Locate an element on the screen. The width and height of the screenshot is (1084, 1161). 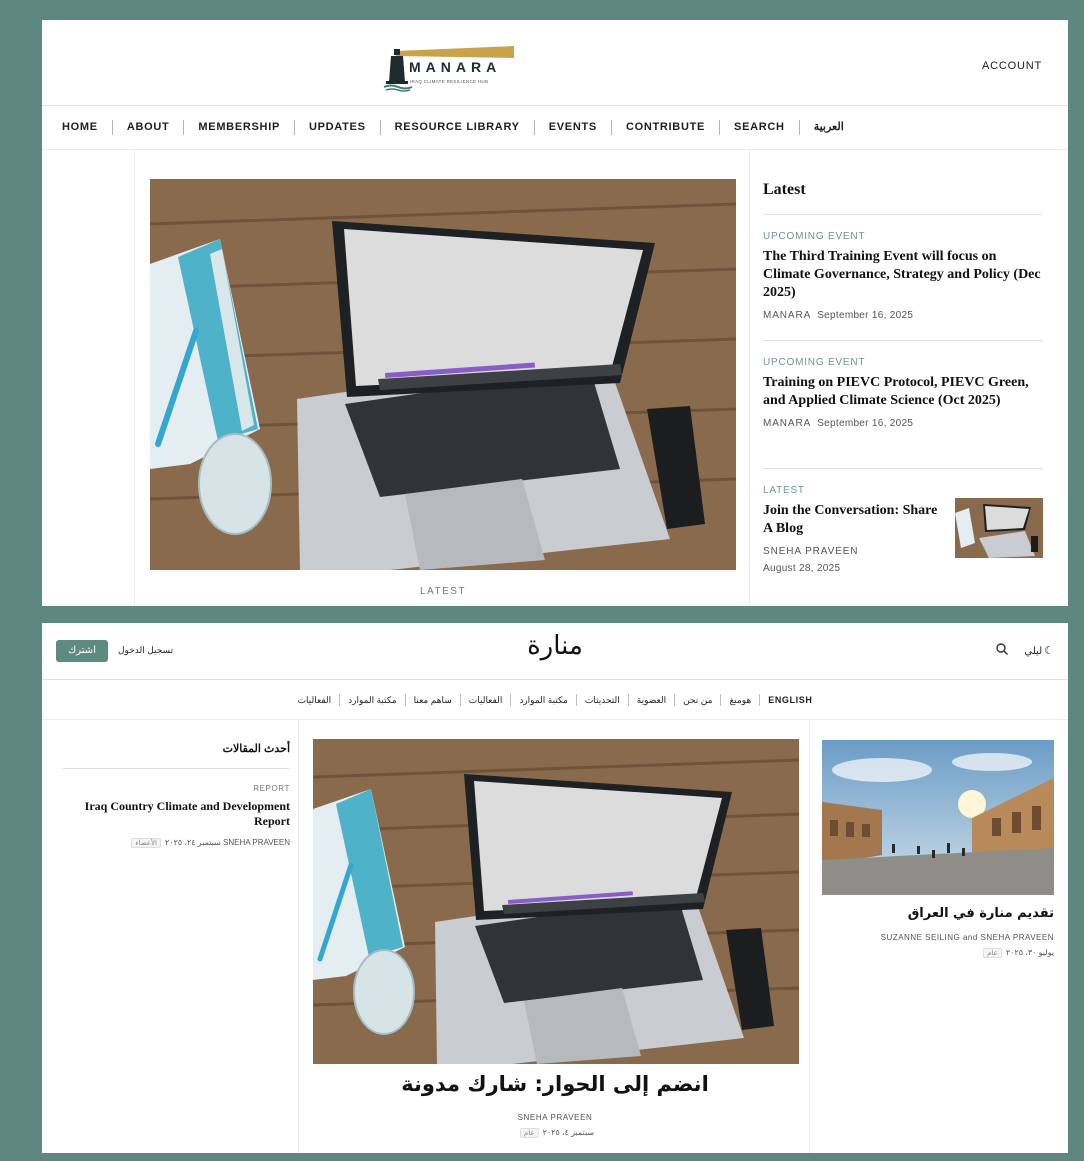
nav-updates: التحديثات is located at coordinates (601, 699).